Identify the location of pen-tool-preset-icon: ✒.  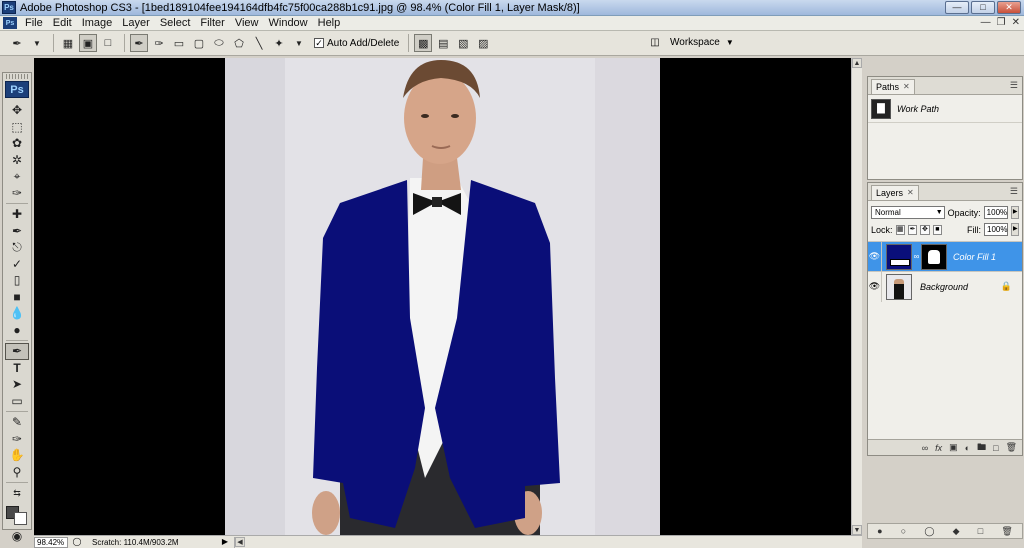
(17, 43).